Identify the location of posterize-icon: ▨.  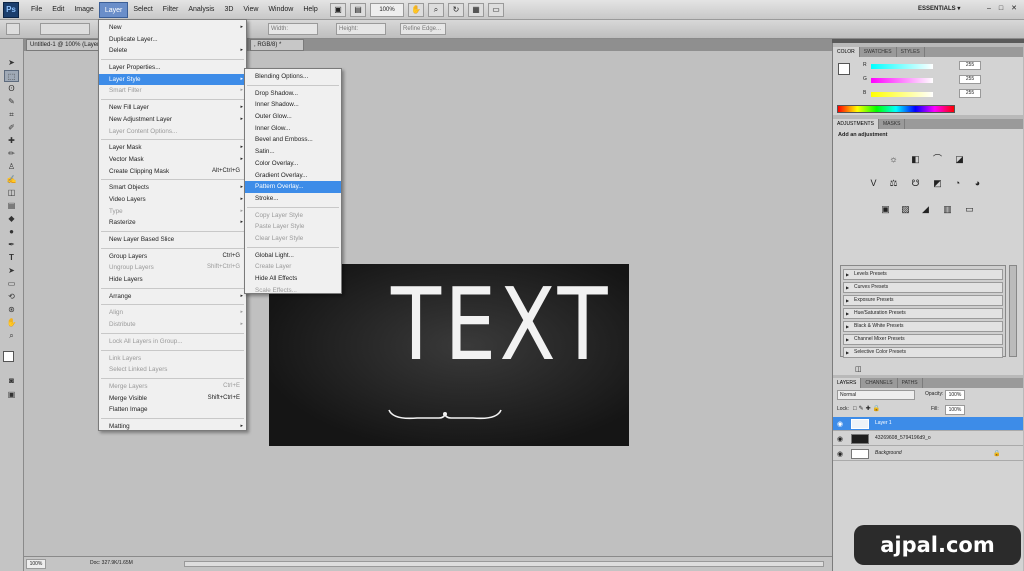
(905, 209).